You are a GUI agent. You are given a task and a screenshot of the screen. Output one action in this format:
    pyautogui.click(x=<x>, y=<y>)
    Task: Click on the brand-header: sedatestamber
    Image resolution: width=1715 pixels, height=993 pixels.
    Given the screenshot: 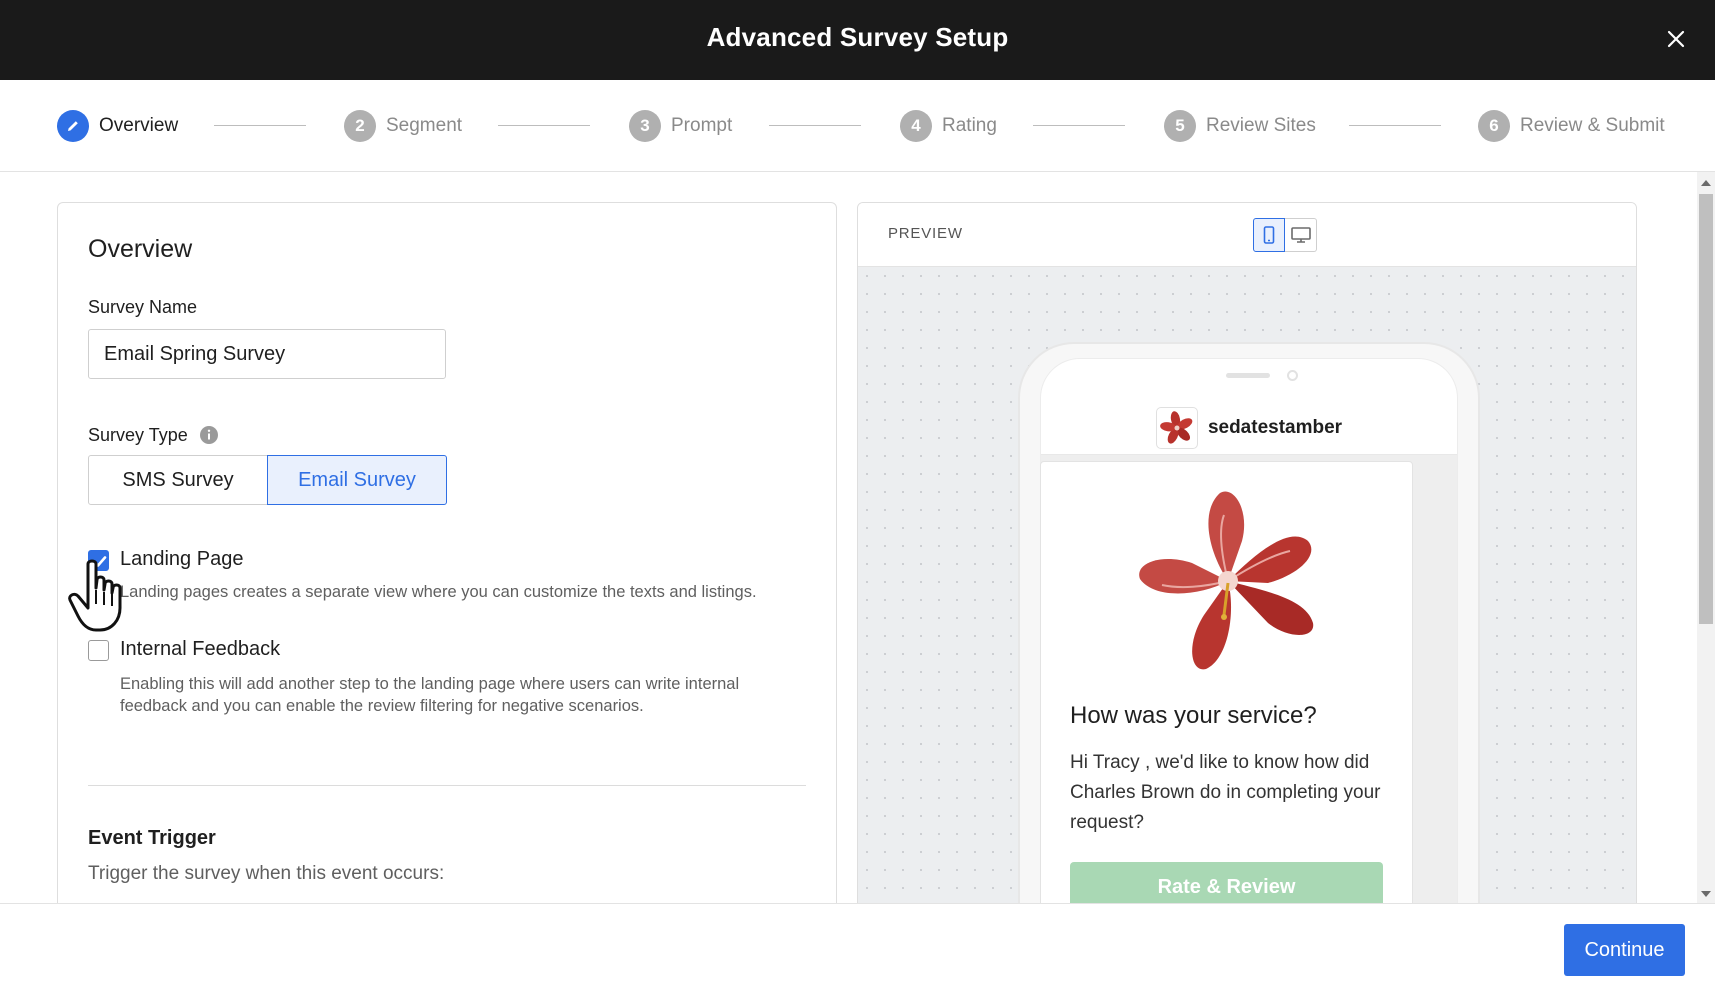 What is the action you would take?
    pyautogui.click(x=1249, y=428)
    